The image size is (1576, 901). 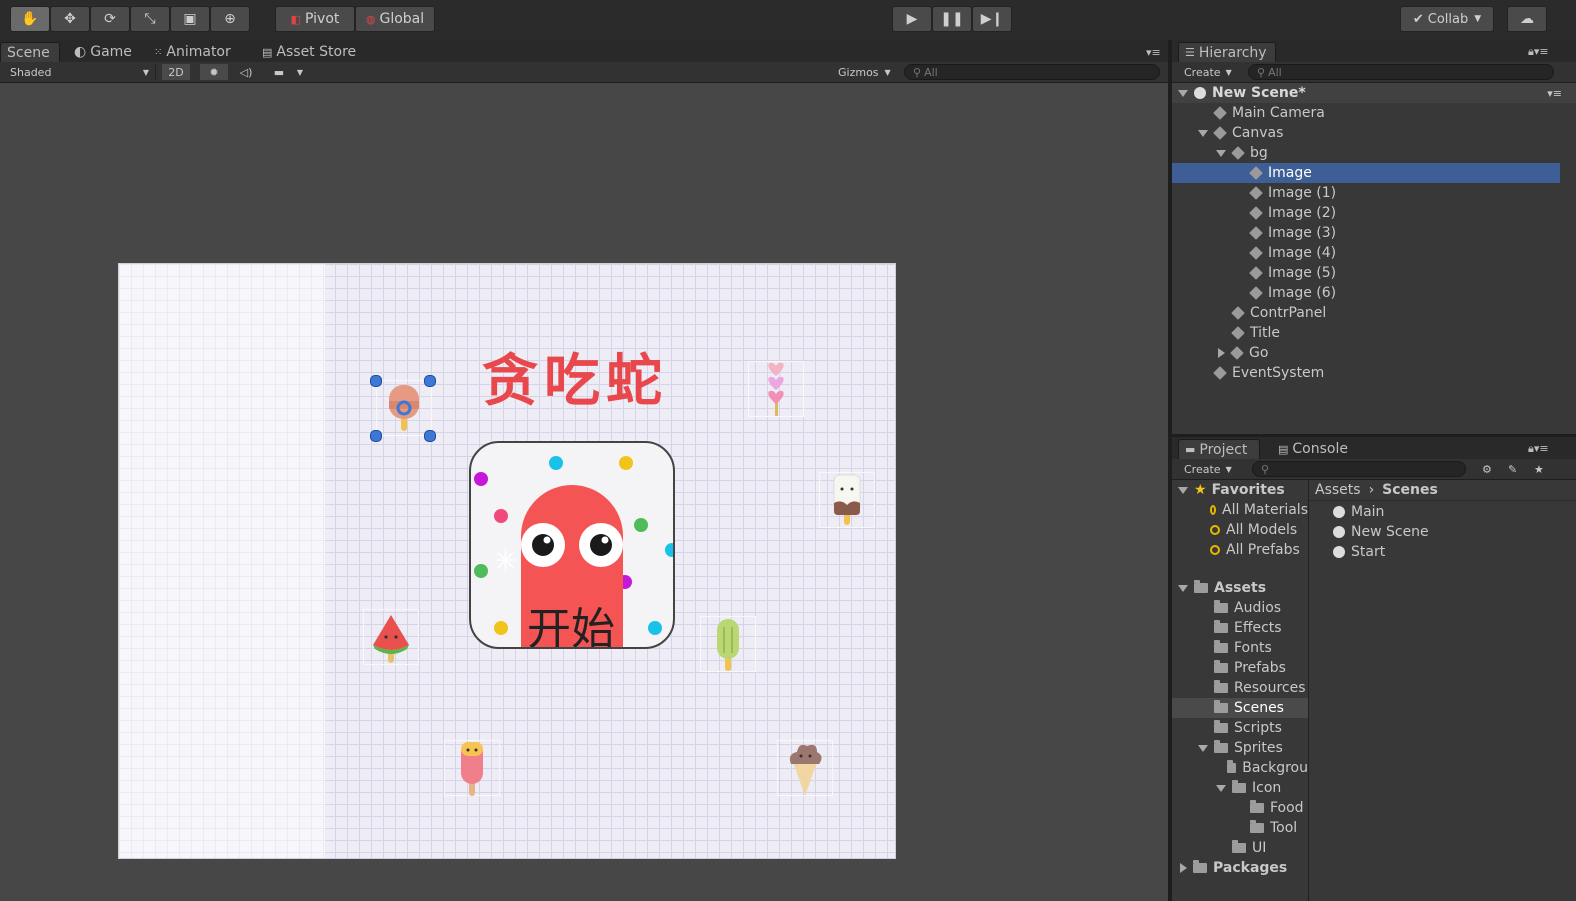 What do you see at coordinates (1240, 608) in the screenshot?
I see `folder-item: Audios` at bounding box center [1240, 608].